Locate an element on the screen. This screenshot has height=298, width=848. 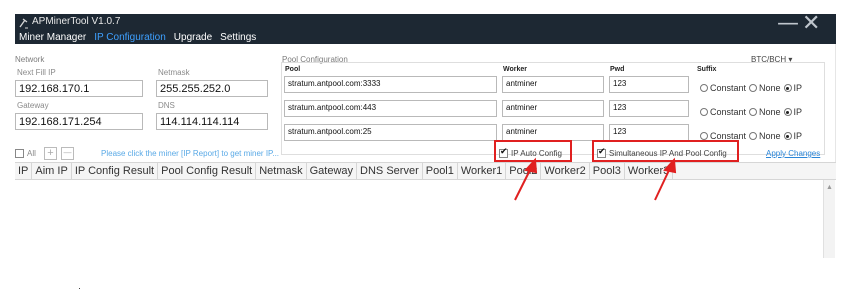
netmask-field: 255.255.252.0 is located at coordinates (212, 88).